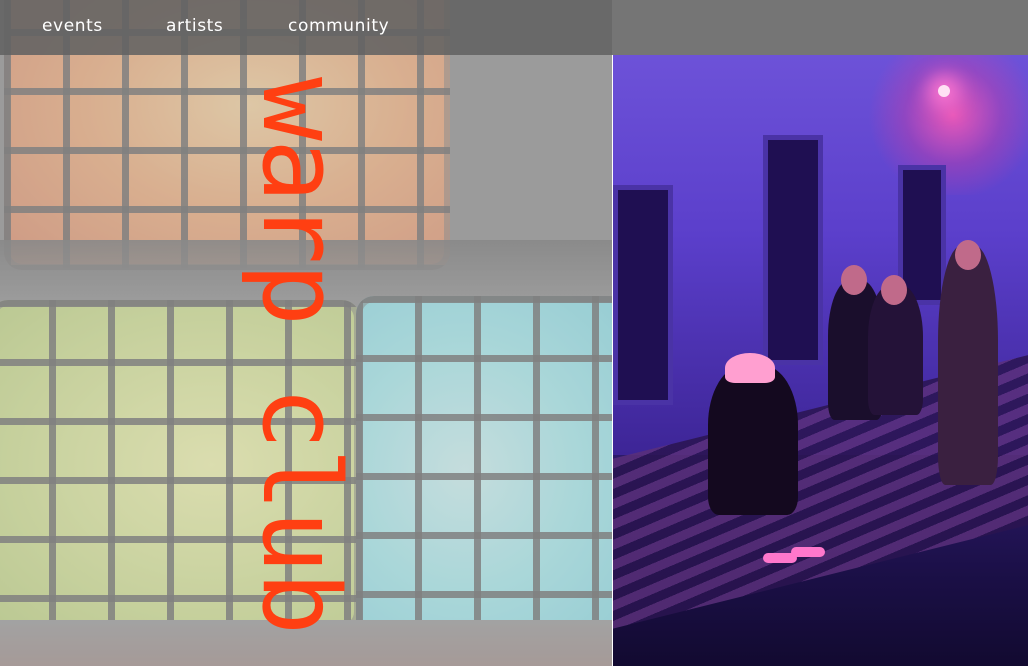 Image resolution: width=1028 pixels, height=666 pixels. I want to click on lamp-light, so click(944, 91).